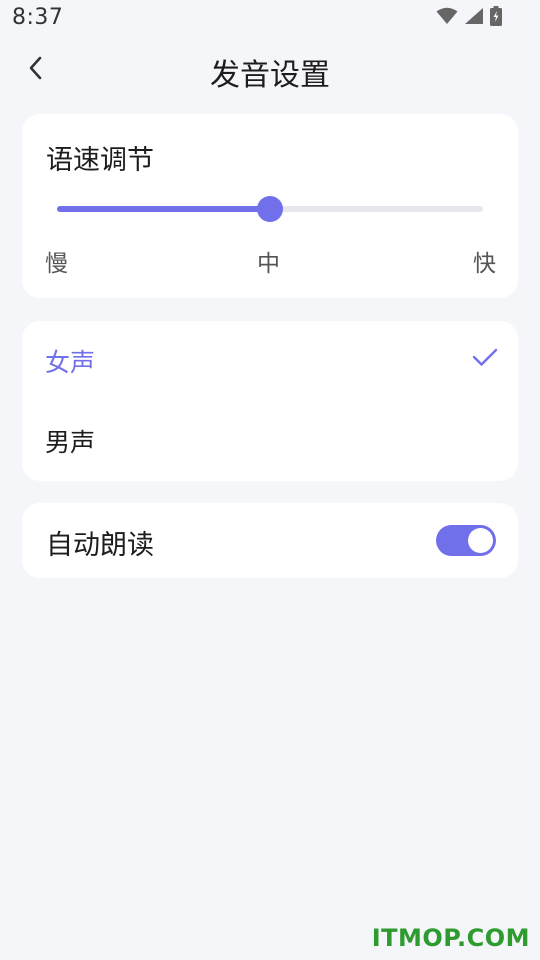 This screenshot has width=540, height=960. I want to click on voice-option-male: 男声, so click(270, 441).